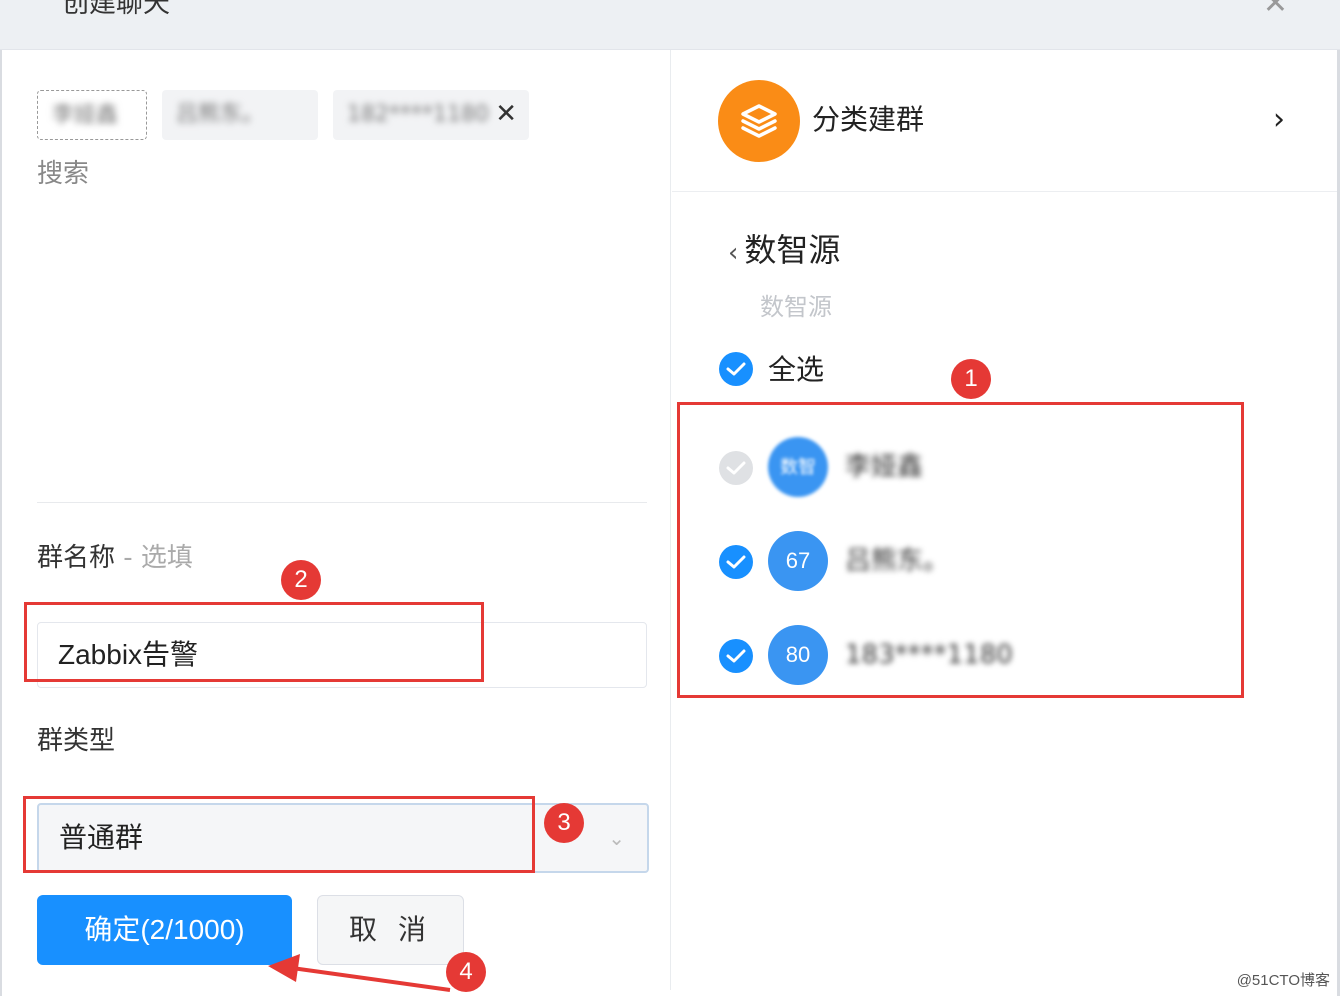  Describe the element at coordinates (158, 558) in the screenshot. I see `optional-hint: - 选填` at that location.